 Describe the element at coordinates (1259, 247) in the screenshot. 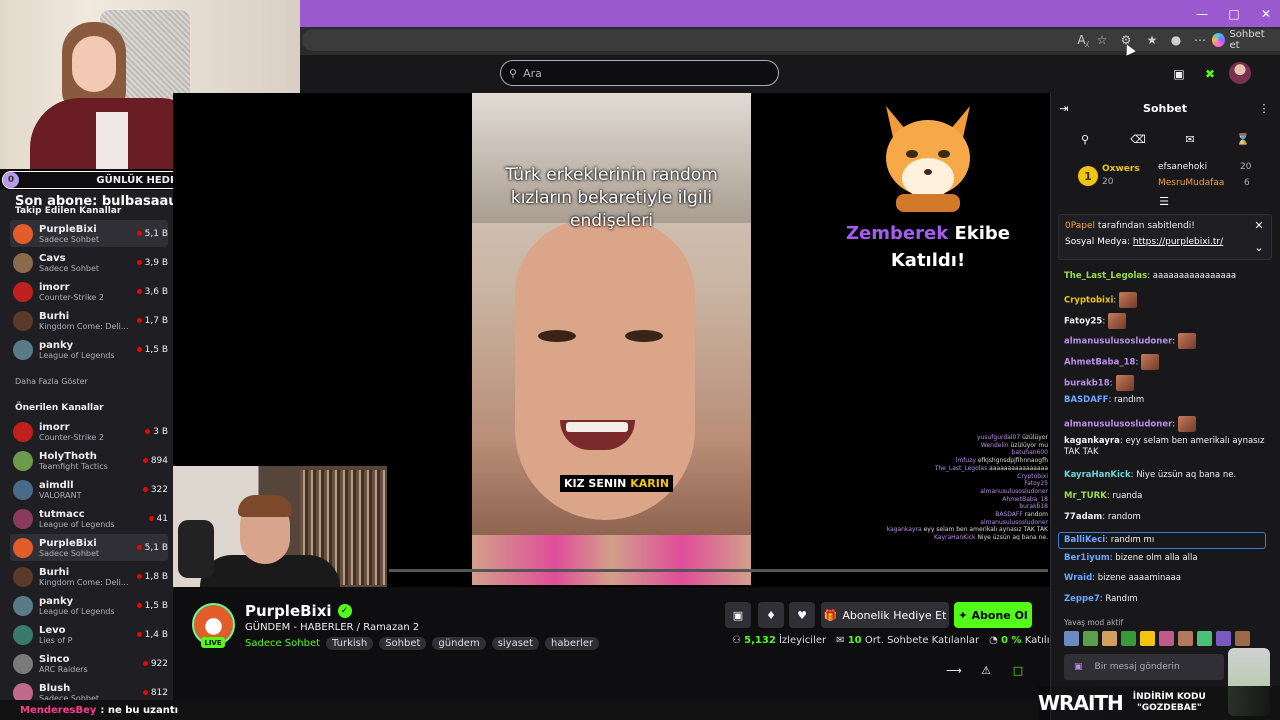

I see `expand-pinned-icon: ⌄` at that location.